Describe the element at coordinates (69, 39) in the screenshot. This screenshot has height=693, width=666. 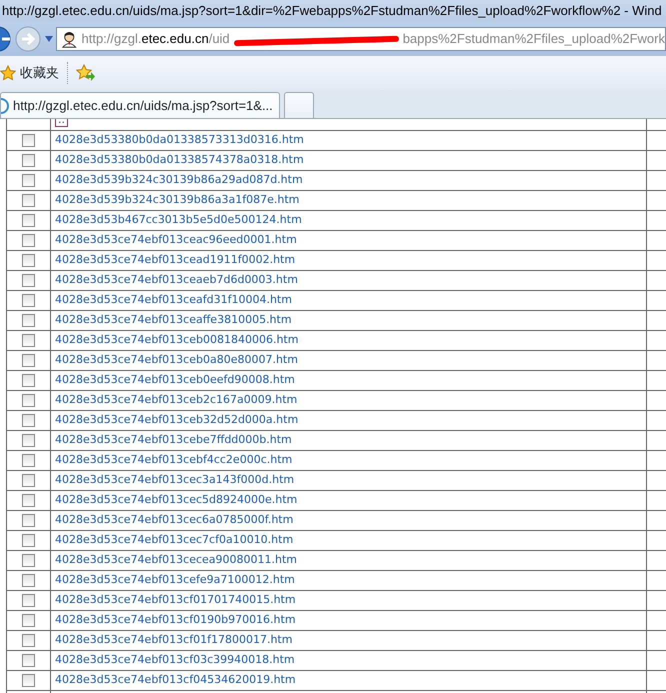
I see `person-icon` at that location.